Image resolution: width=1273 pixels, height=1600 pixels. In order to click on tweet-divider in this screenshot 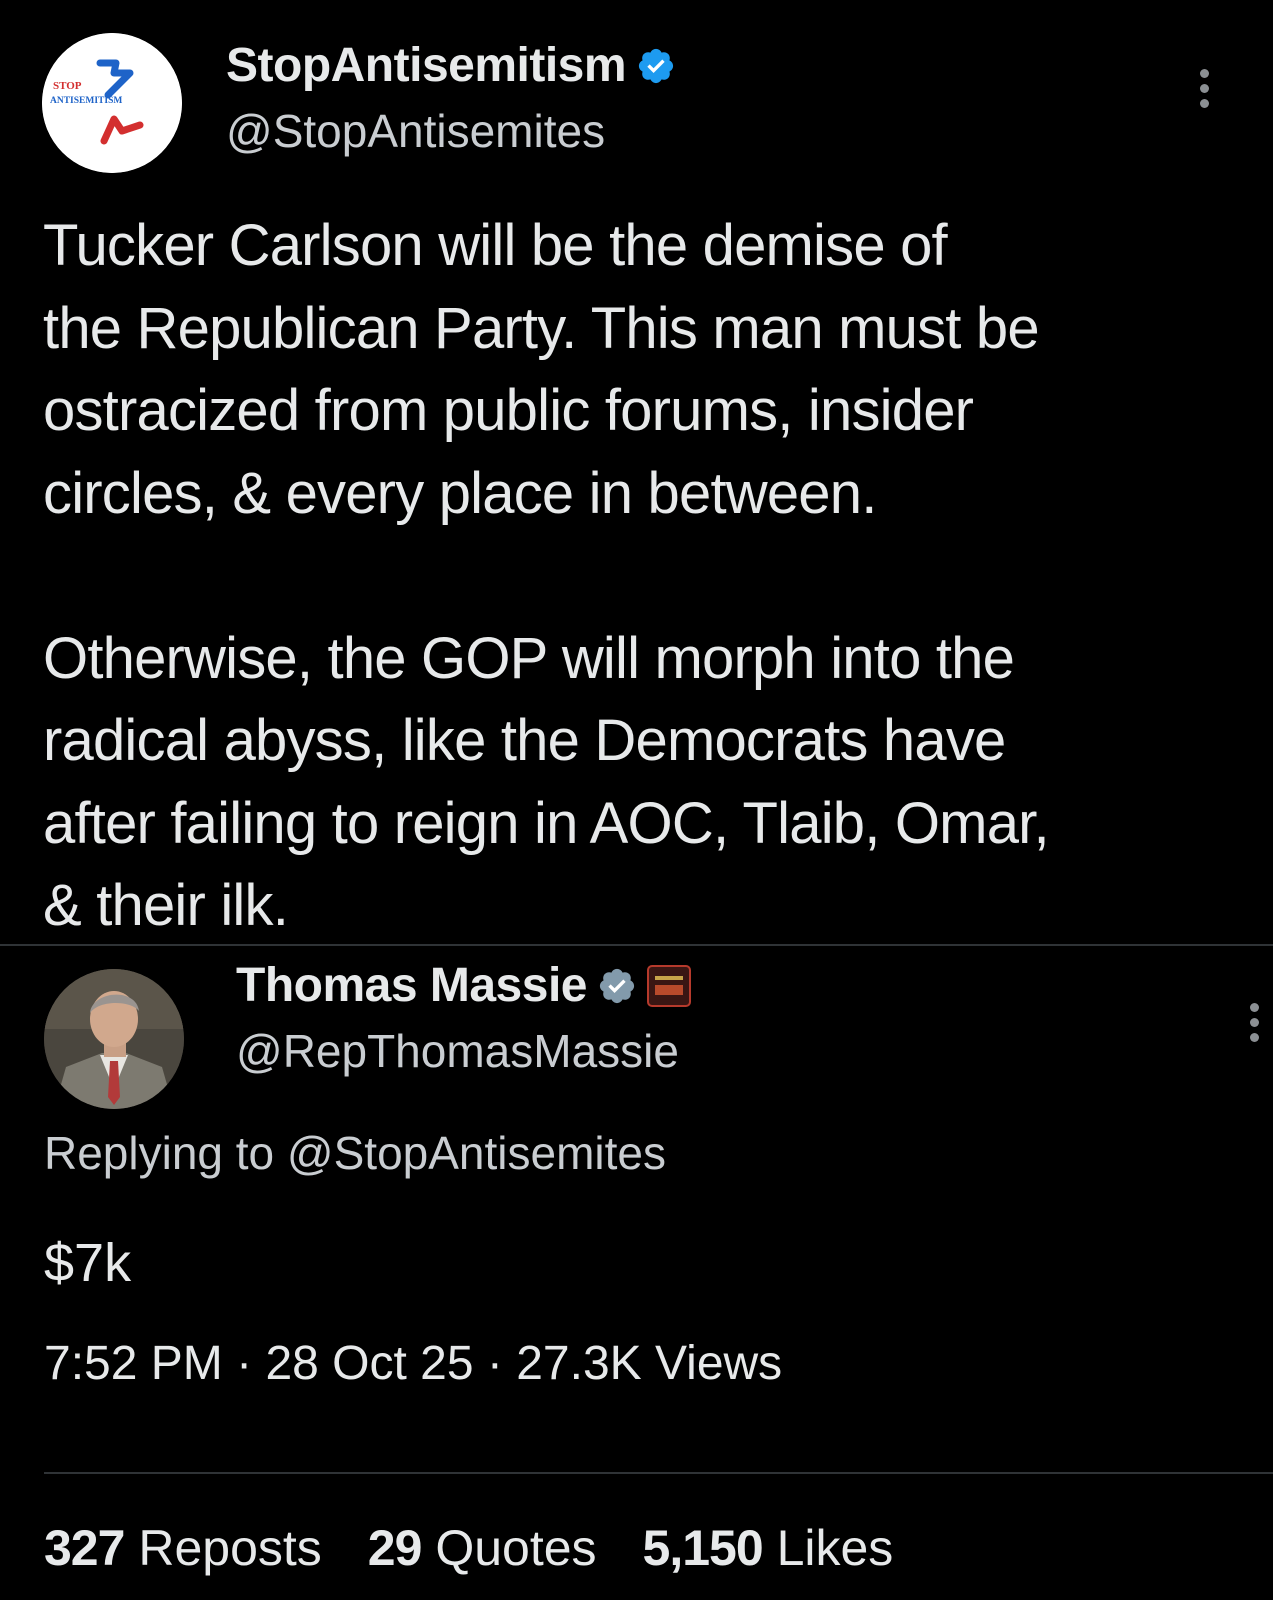, I will do `click(636, 945)`.